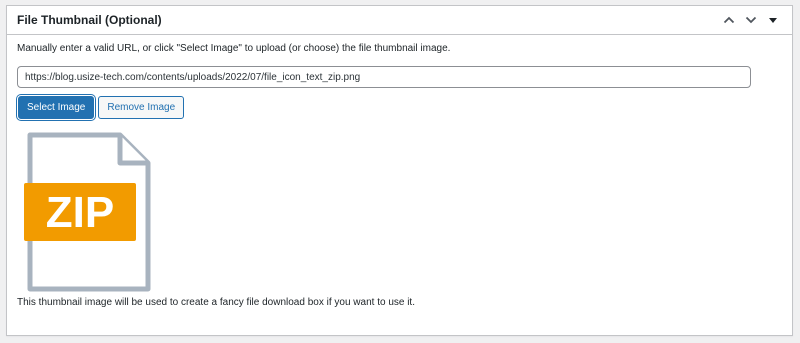 The image size is (800, 343). What do you see at coordinates (384, 77) in the screenshot?
I see `thumbnail-url-input` at bounding box center [384, 77].